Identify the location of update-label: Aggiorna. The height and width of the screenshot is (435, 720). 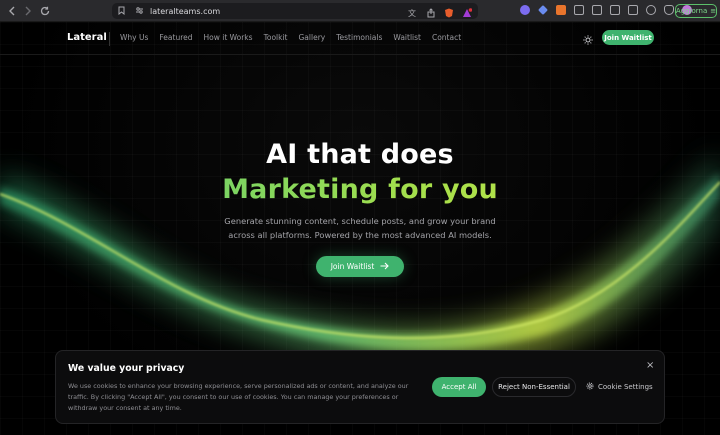
(691, 11).